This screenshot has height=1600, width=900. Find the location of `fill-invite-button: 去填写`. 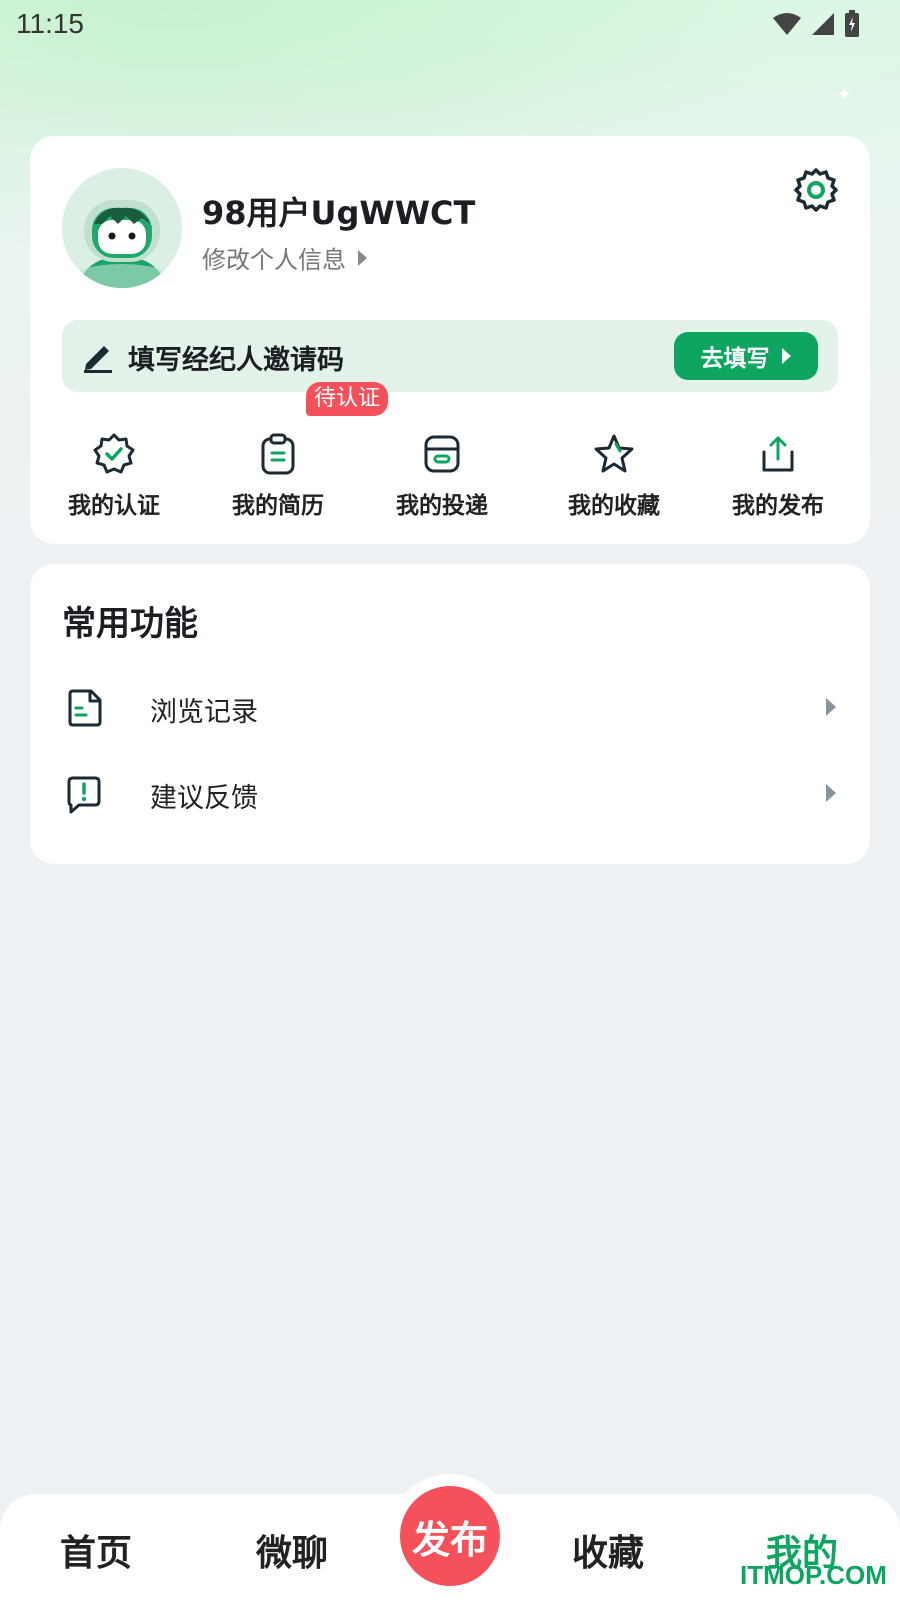

fill-invite-button: 去填写 is located at coordinates (746, 356).